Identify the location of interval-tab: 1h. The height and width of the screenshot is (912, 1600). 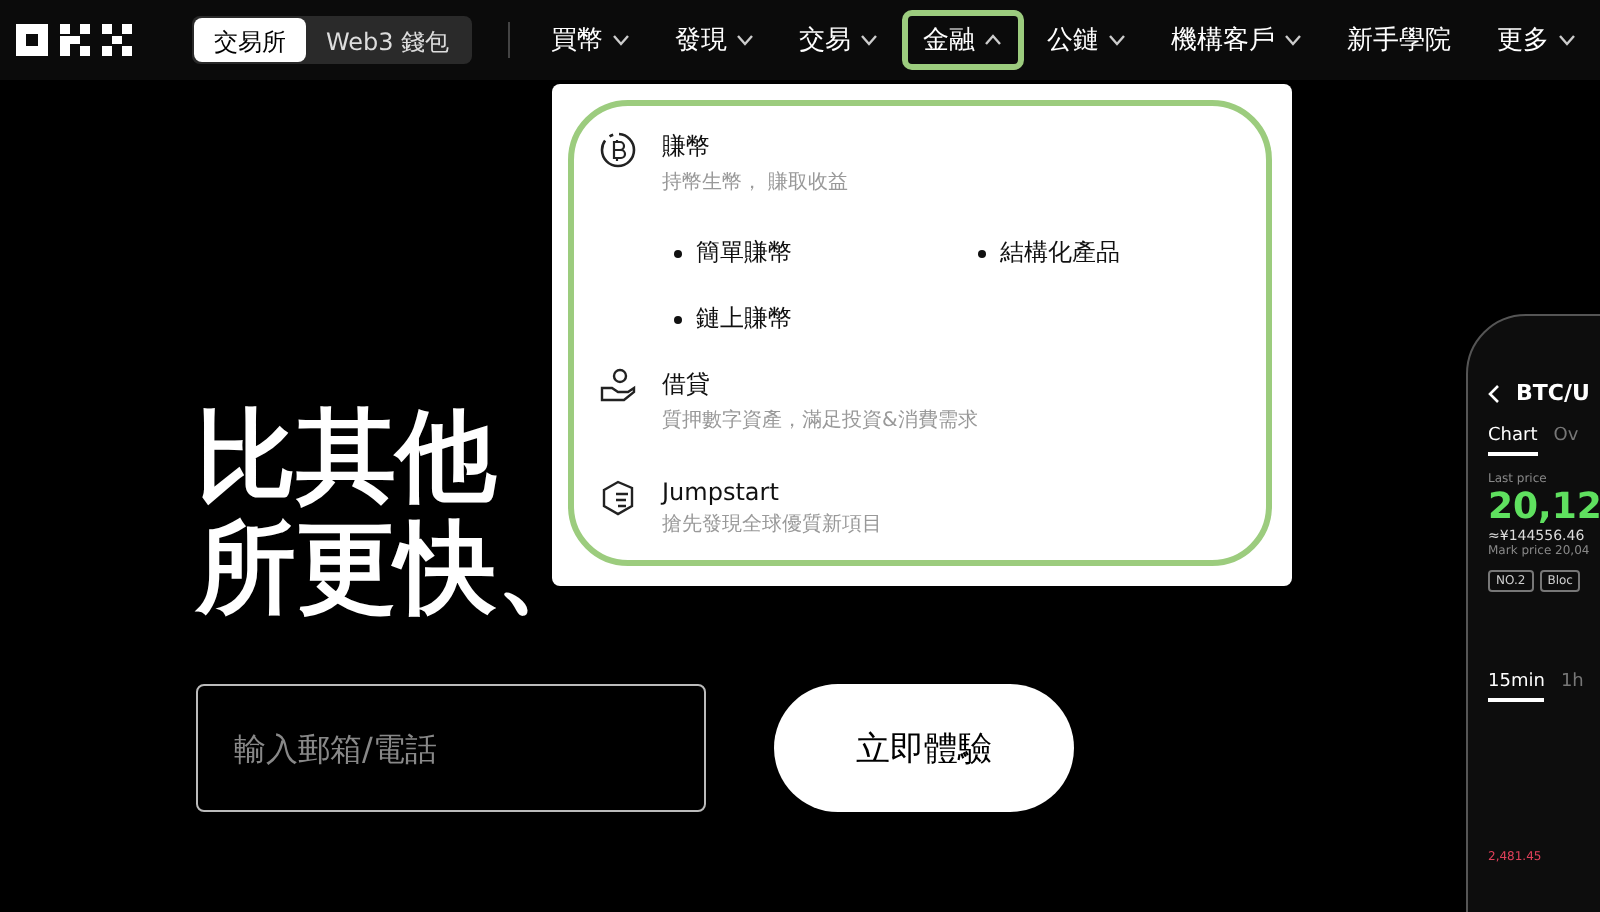
(1572, 687).